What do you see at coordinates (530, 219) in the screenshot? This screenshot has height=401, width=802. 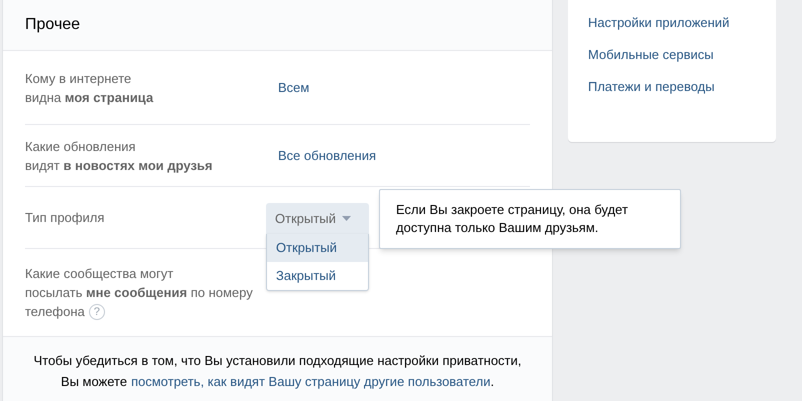 I see `tooltip: Если Вы закроете страницу, она будет доступна только Вашим друзьям.` at bounding box center [530, 219].